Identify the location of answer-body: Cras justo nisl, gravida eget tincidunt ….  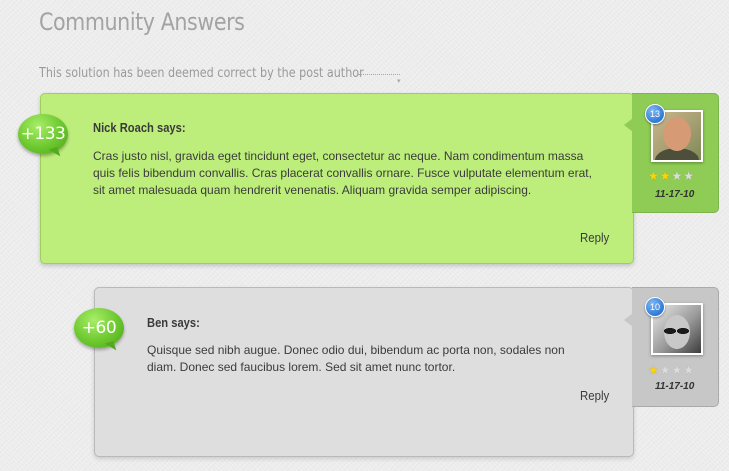
(342, 173).